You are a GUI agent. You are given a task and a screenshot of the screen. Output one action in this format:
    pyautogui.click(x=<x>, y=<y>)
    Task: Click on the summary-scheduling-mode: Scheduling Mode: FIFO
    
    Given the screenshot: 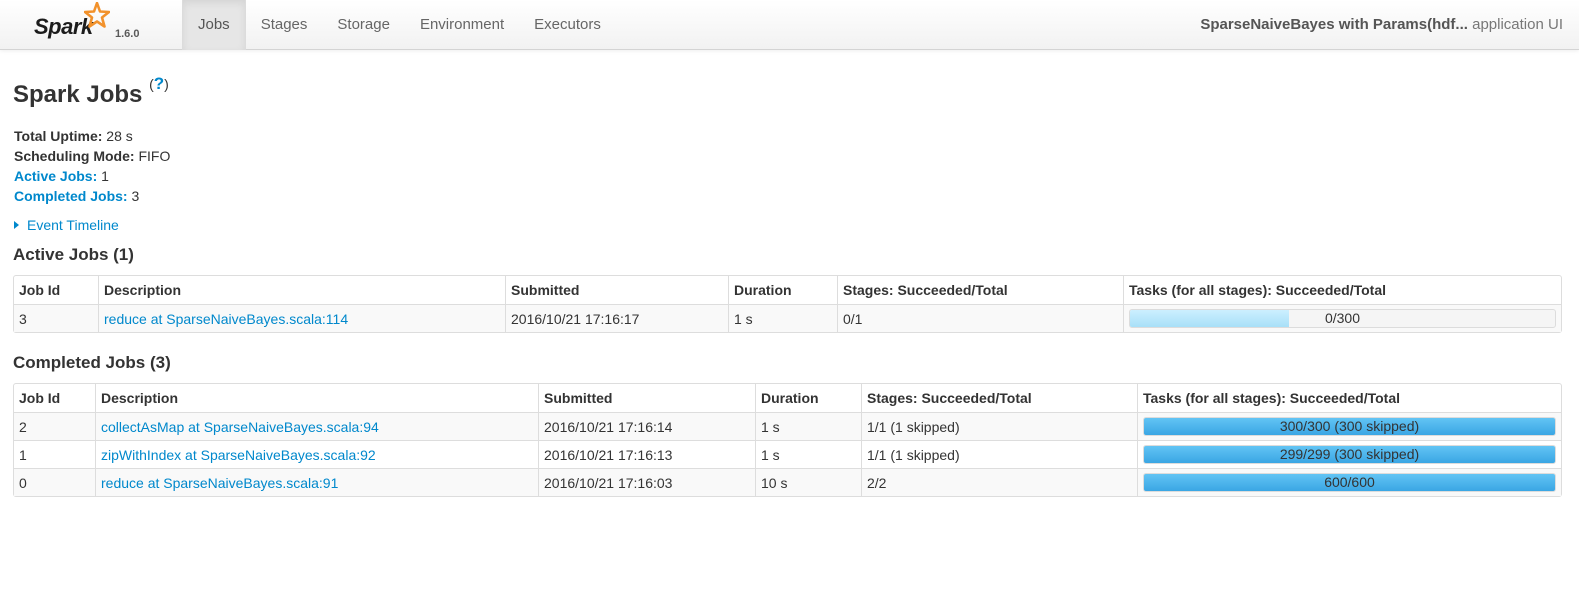 What is the action you would take?
    pyautogui.click(x=92, y=156)
    